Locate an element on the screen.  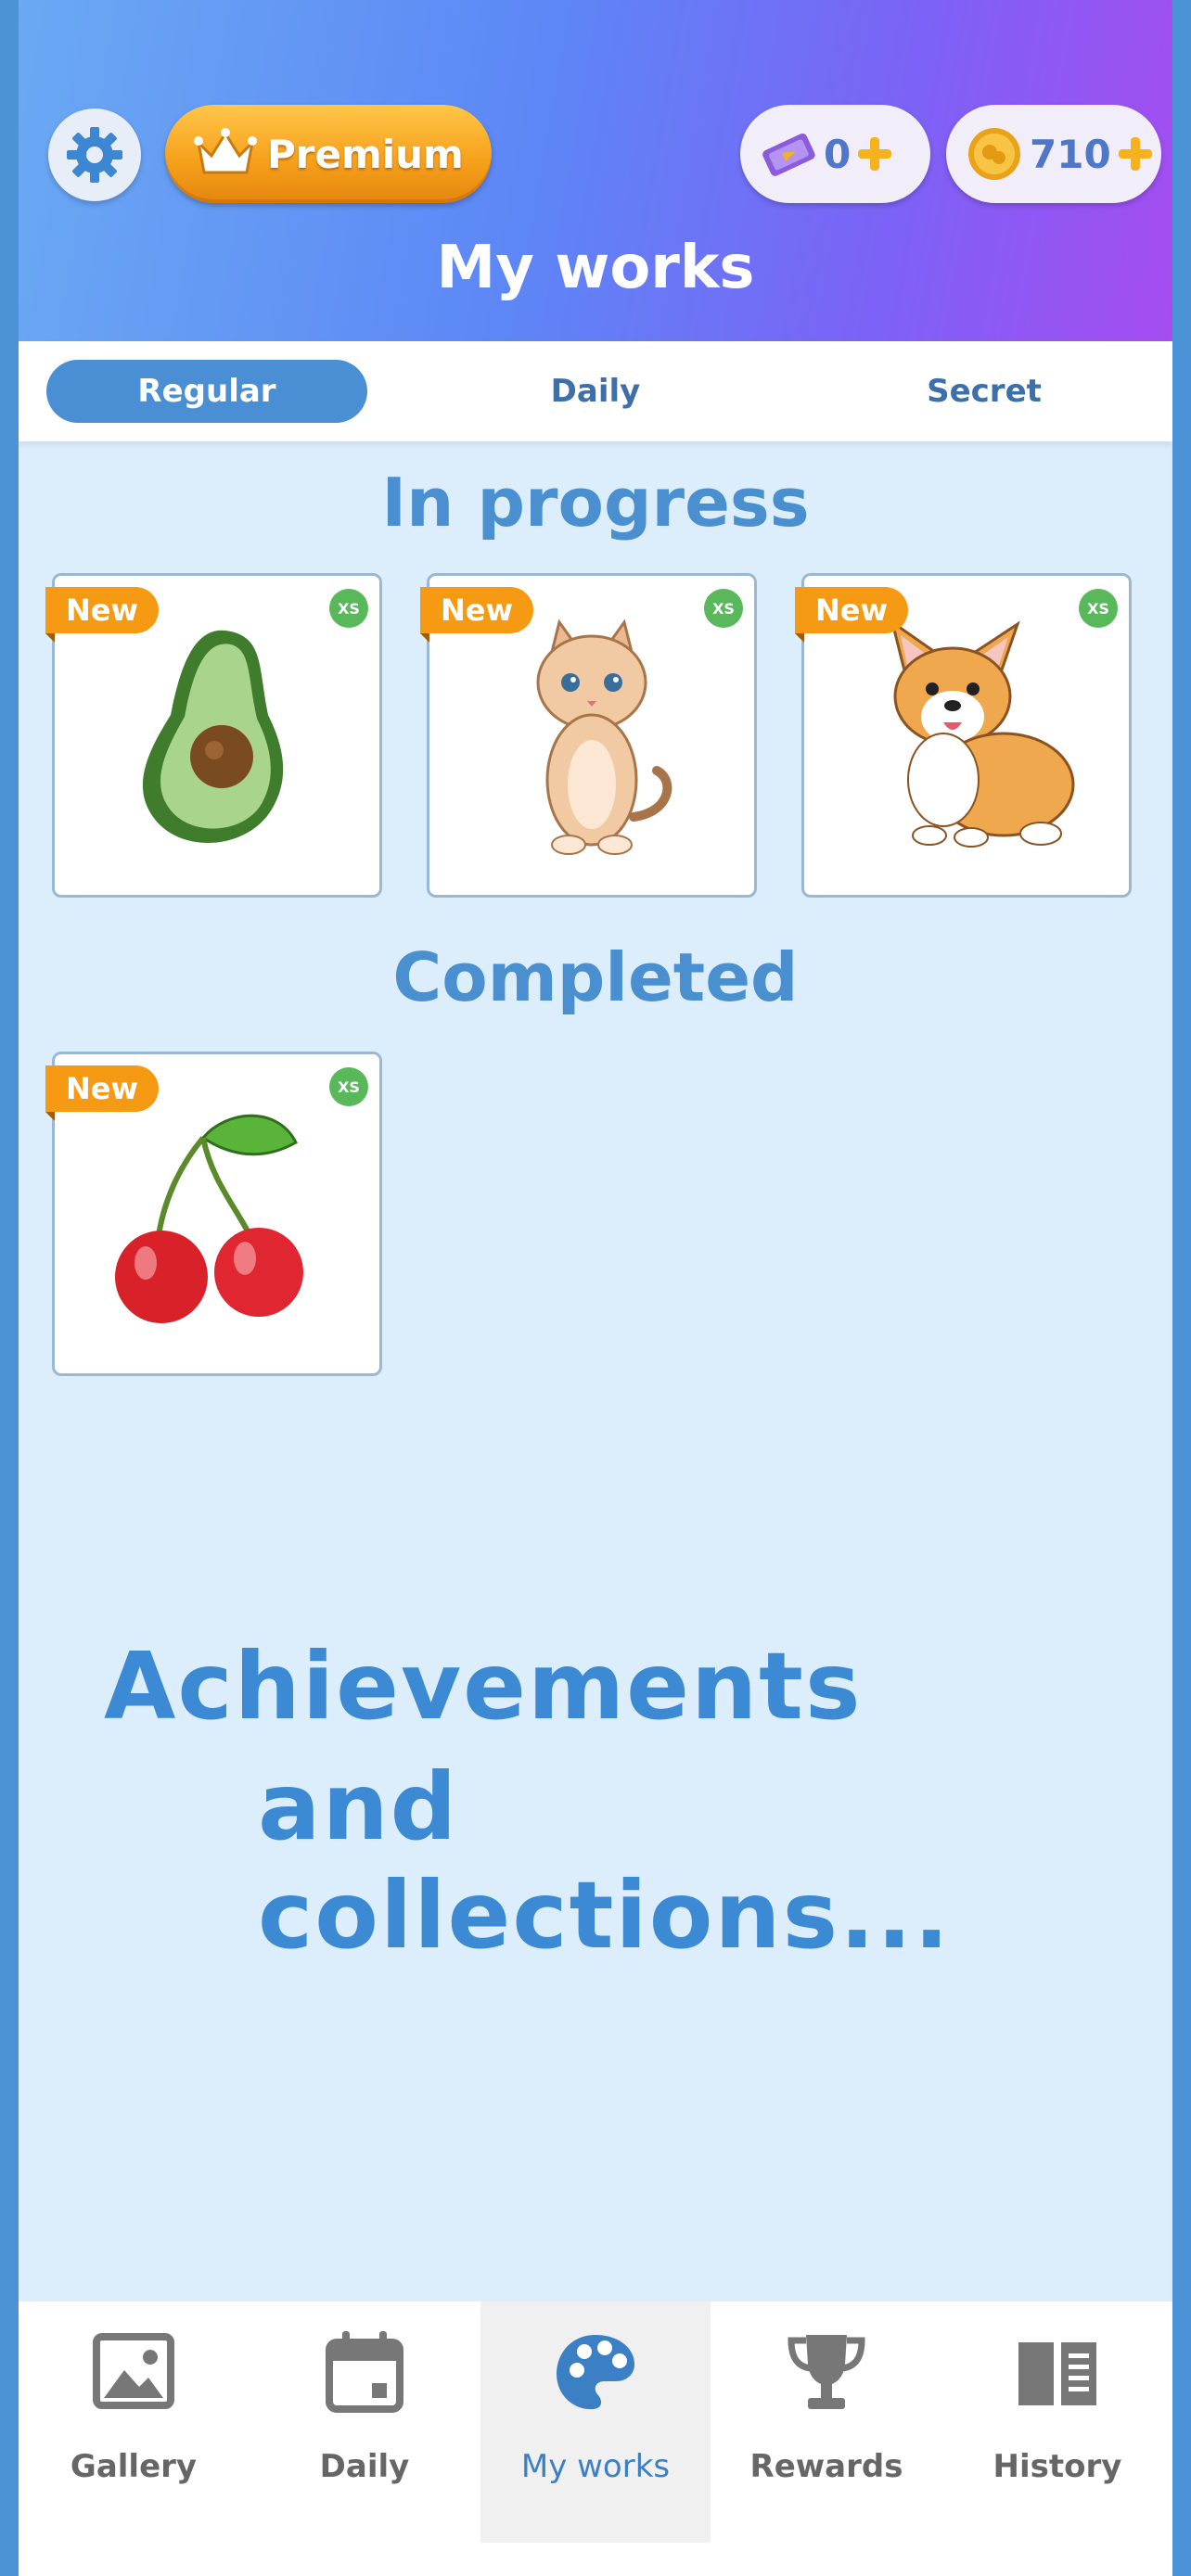
ticket-icon is located at coordinates (788, 155).